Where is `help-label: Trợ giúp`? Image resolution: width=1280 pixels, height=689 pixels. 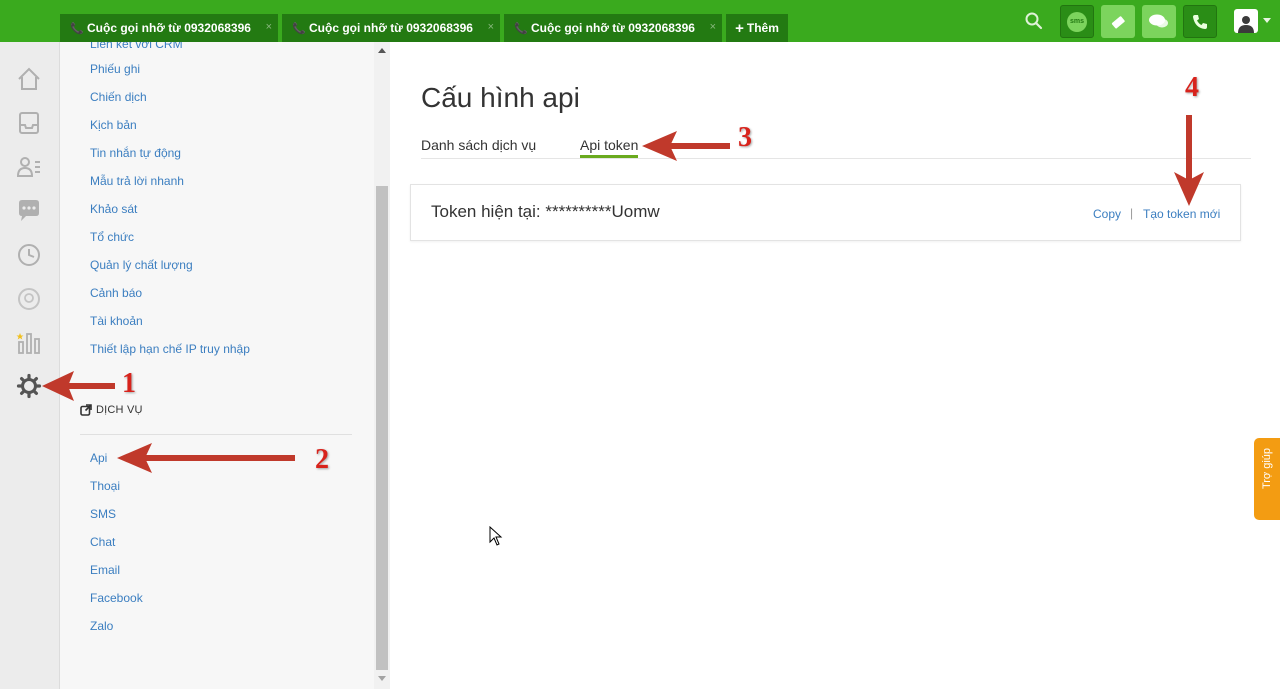 help-label: Trợ giúp is located at coordinates (1267, 468).